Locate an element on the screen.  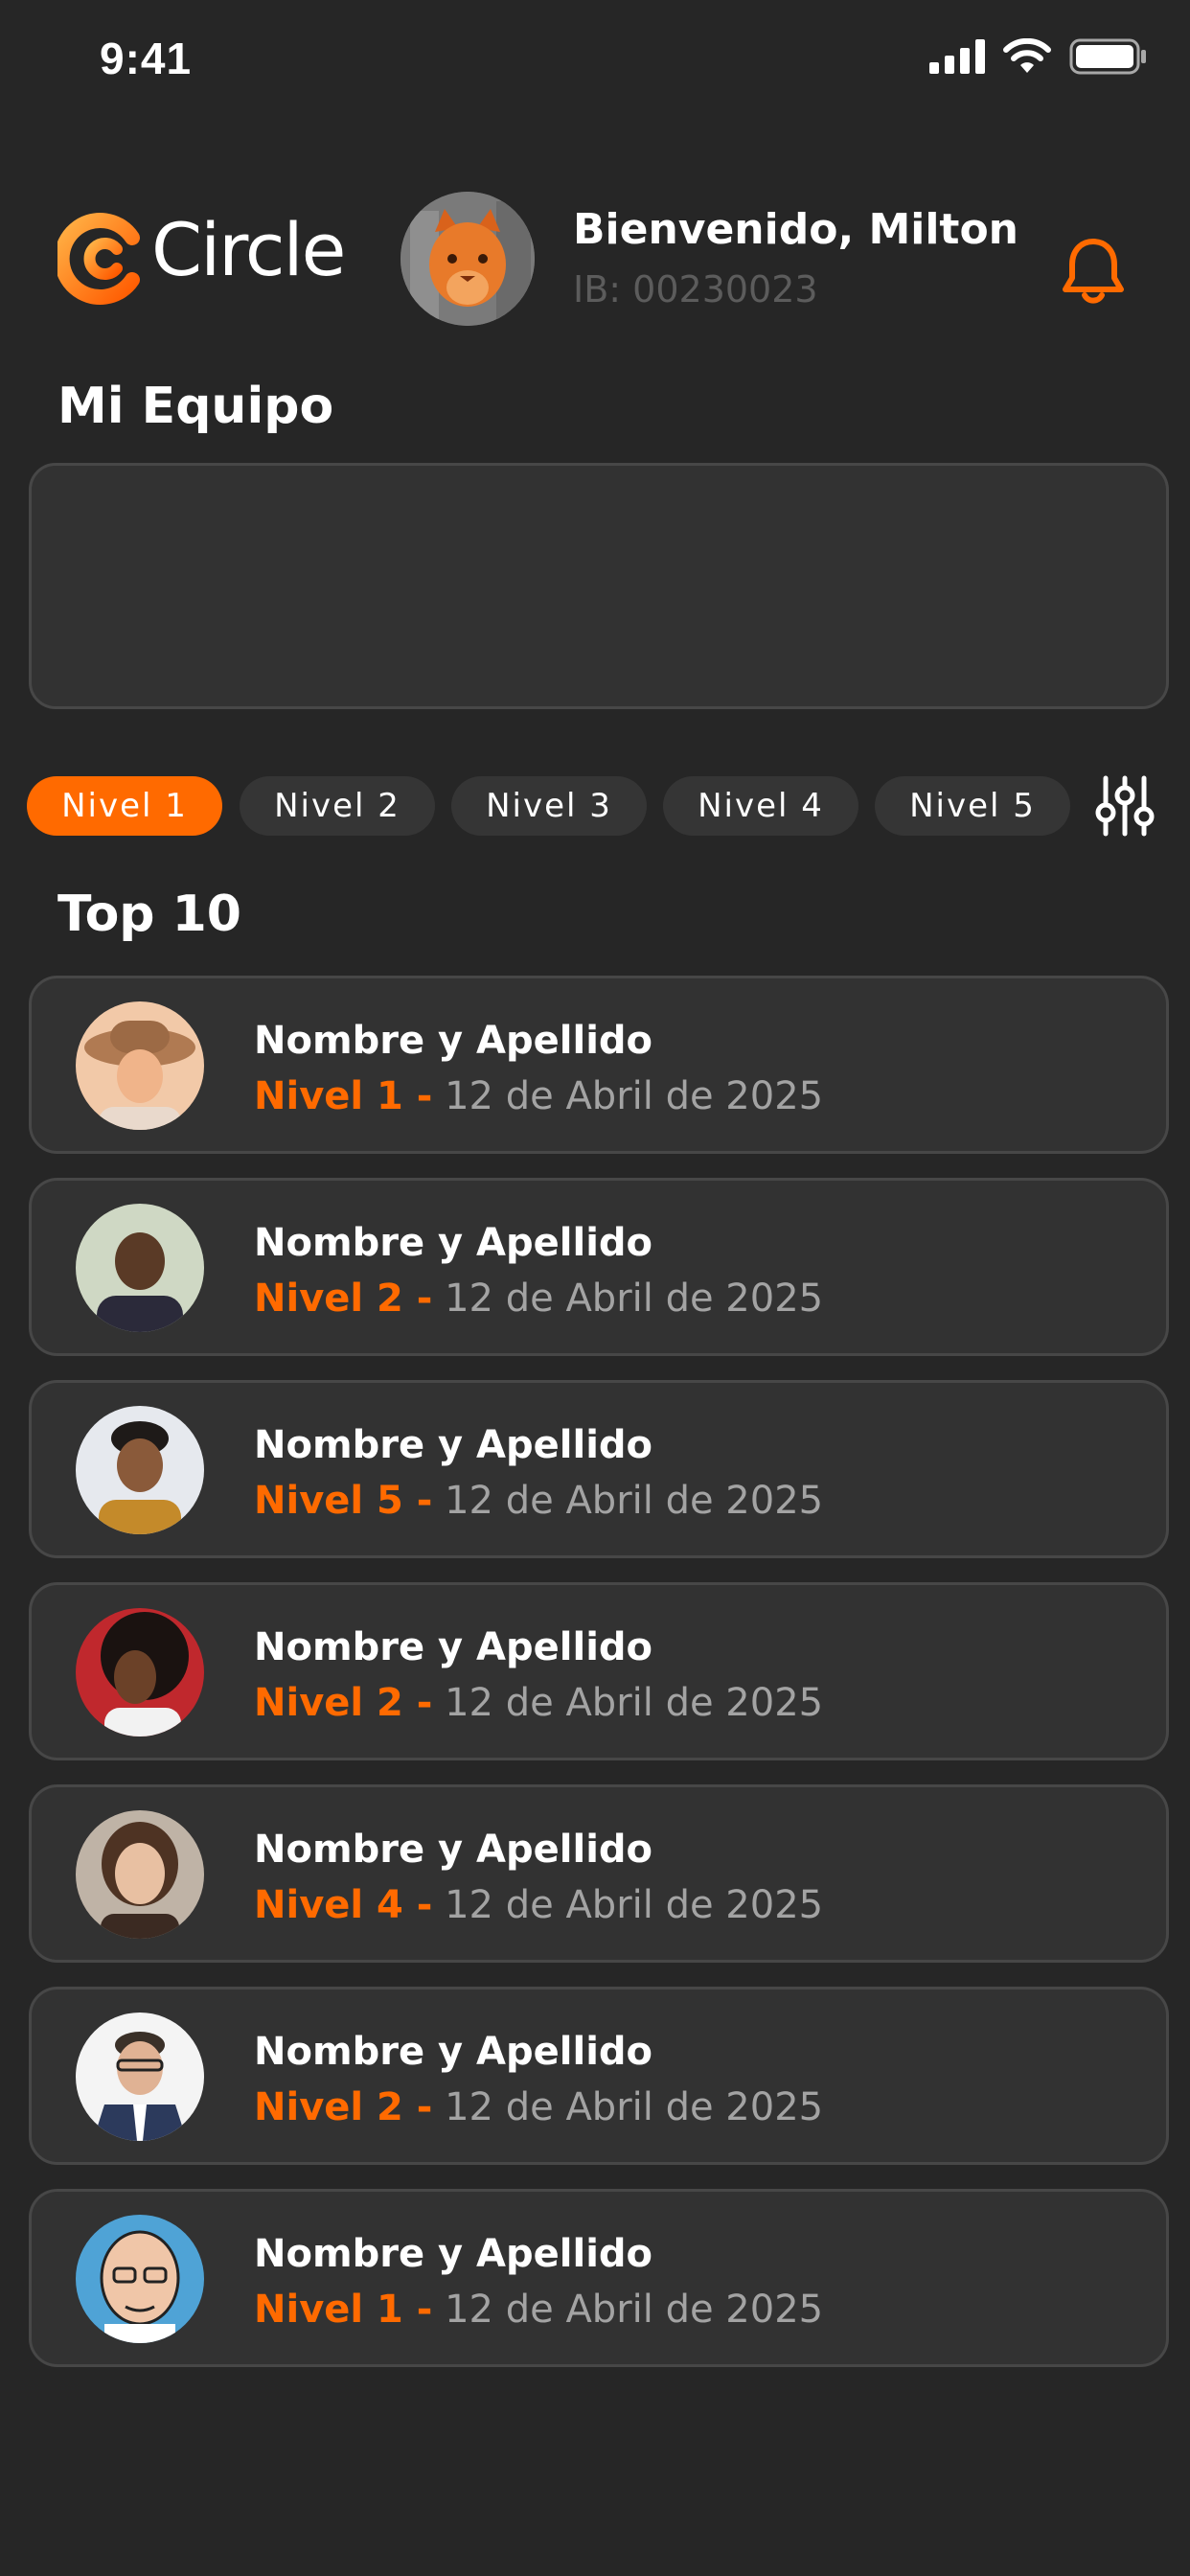
signal-icon is located at coordinates (957, 56).